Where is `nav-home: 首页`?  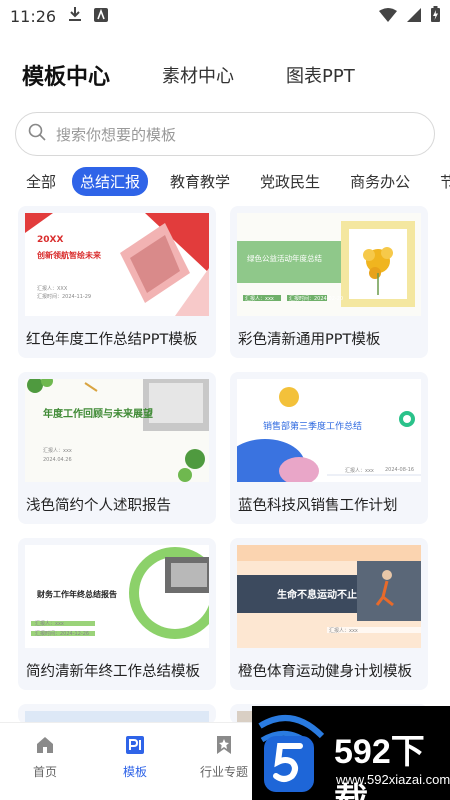 nav-home: 首页 is located at coordinates (45, 757).